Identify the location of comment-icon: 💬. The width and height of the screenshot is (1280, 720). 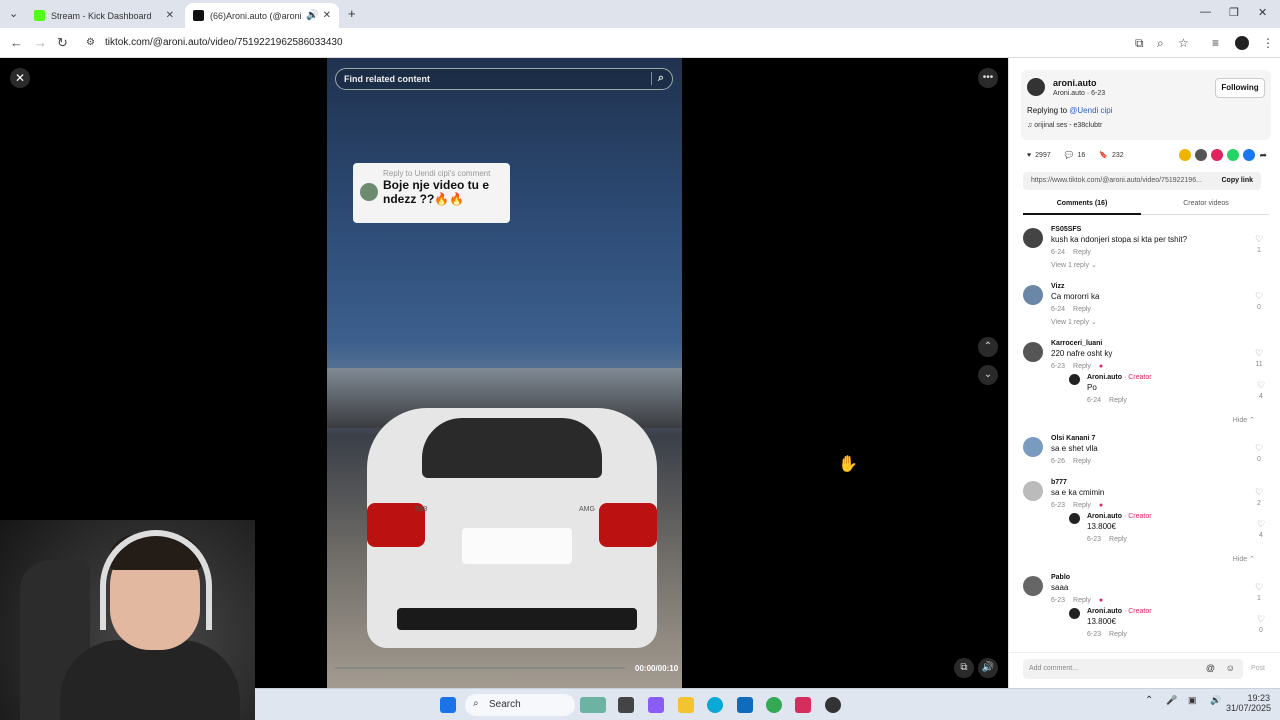
(1069, 155).